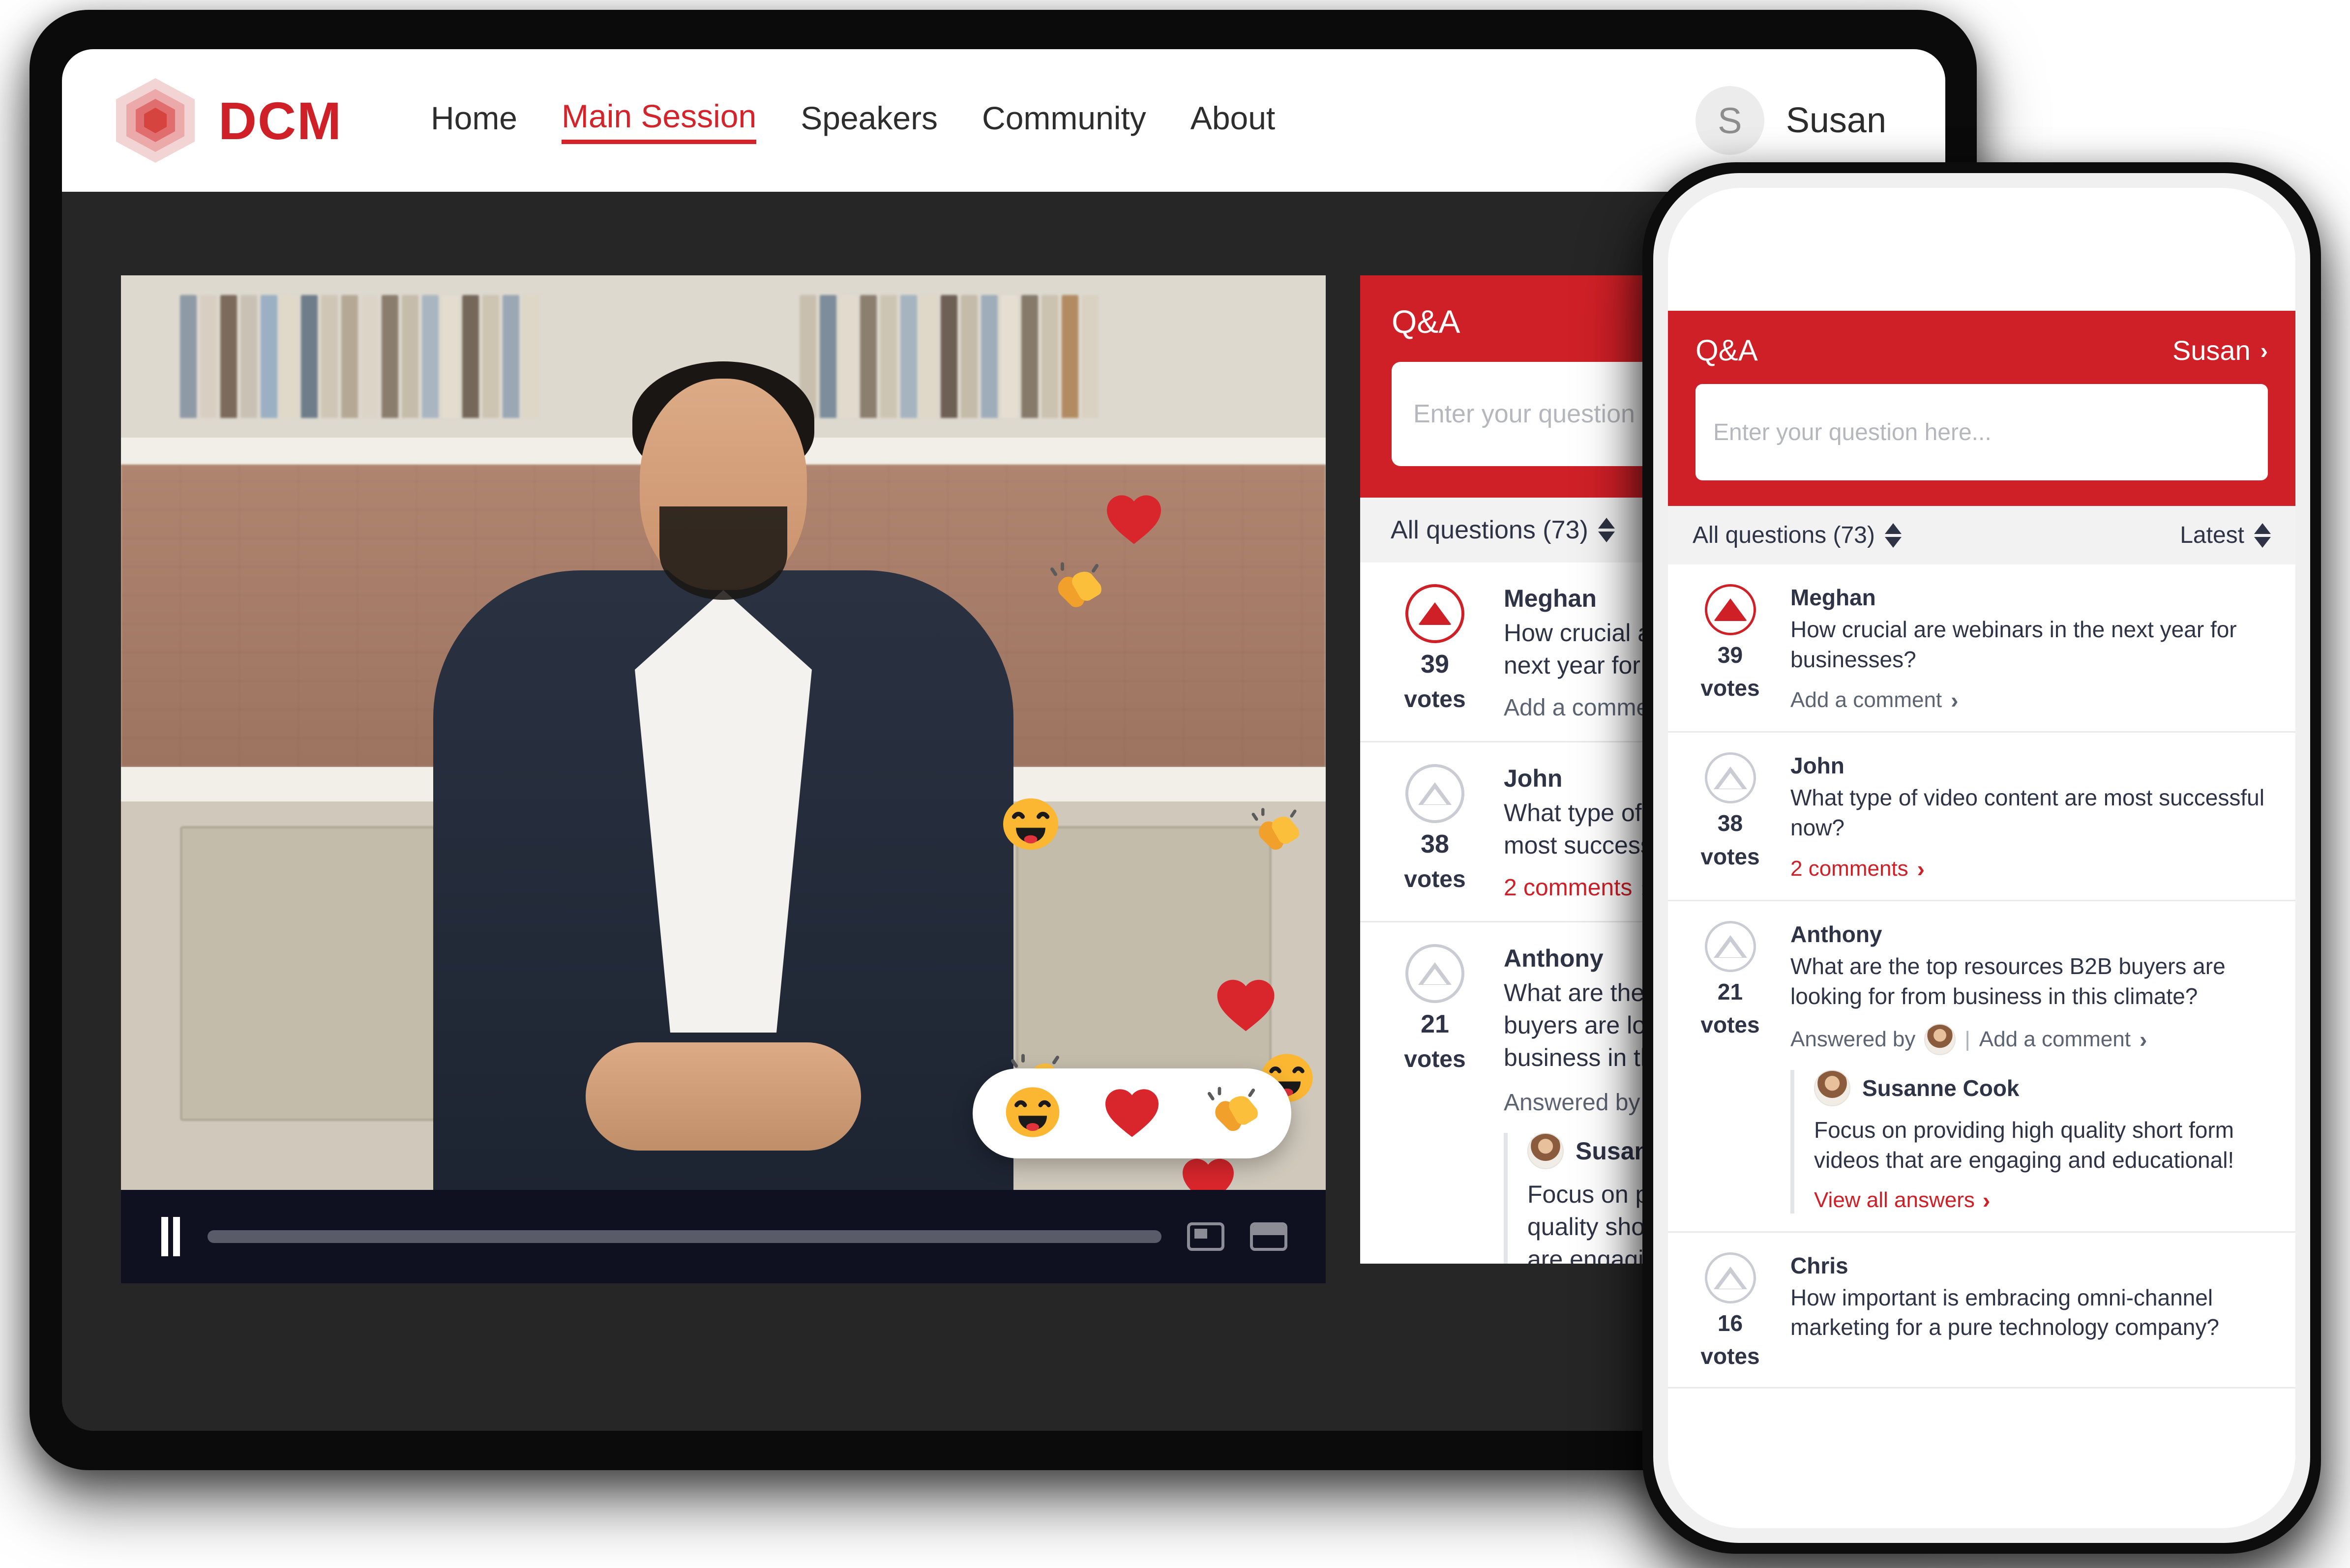 This screenshot has height=1568, width=2350. I want to click on qa-filter-bar-mobile: All questions (73) Latest, so click(1981, 535).